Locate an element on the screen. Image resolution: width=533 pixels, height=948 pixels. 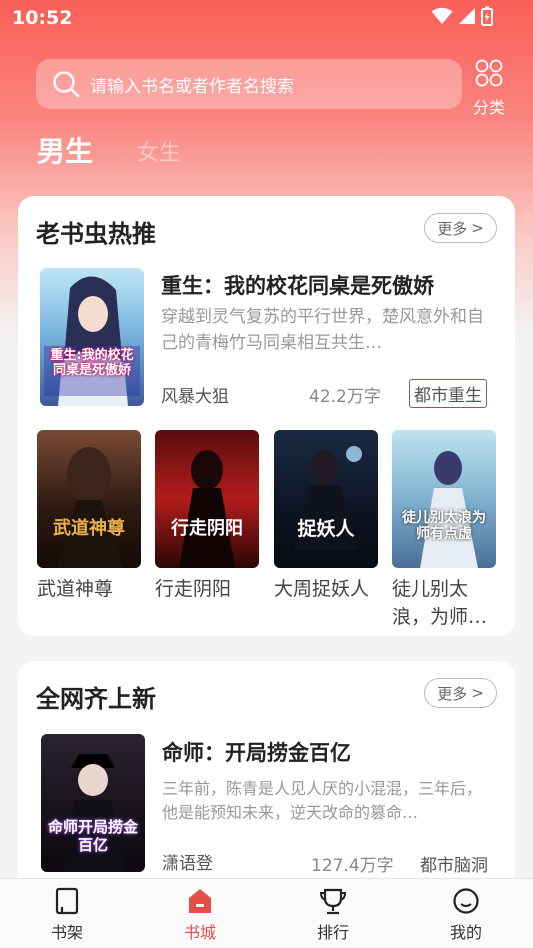
trophy-icon is located at coordinates (333, 901).